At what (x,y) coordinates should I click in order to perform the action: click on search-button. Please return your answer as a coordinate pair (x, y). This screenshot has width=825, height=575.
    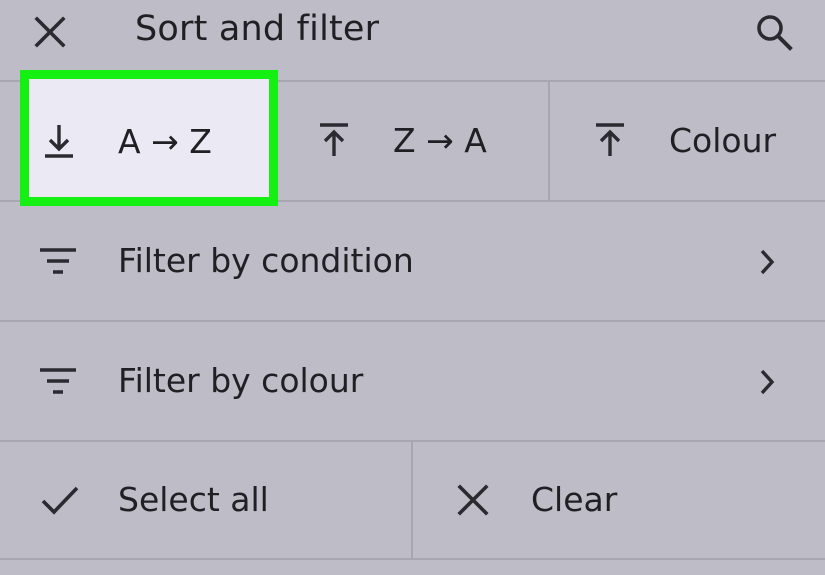
    Looking at the image, I should click on (774, 32).